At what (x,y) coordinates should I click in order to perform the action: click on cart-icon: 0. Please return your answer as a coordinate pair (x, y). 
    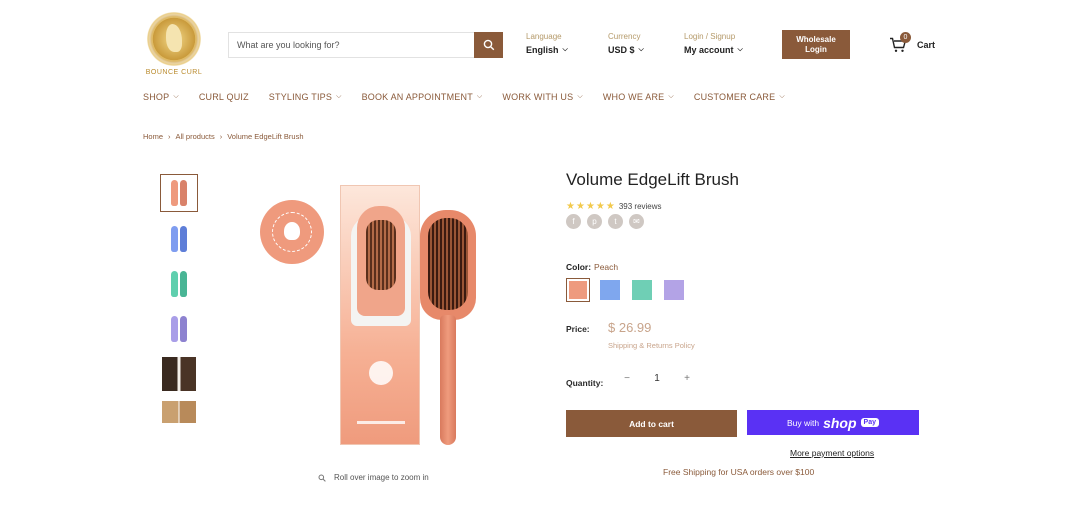
    Looking at the image, I should click on (900, 42).